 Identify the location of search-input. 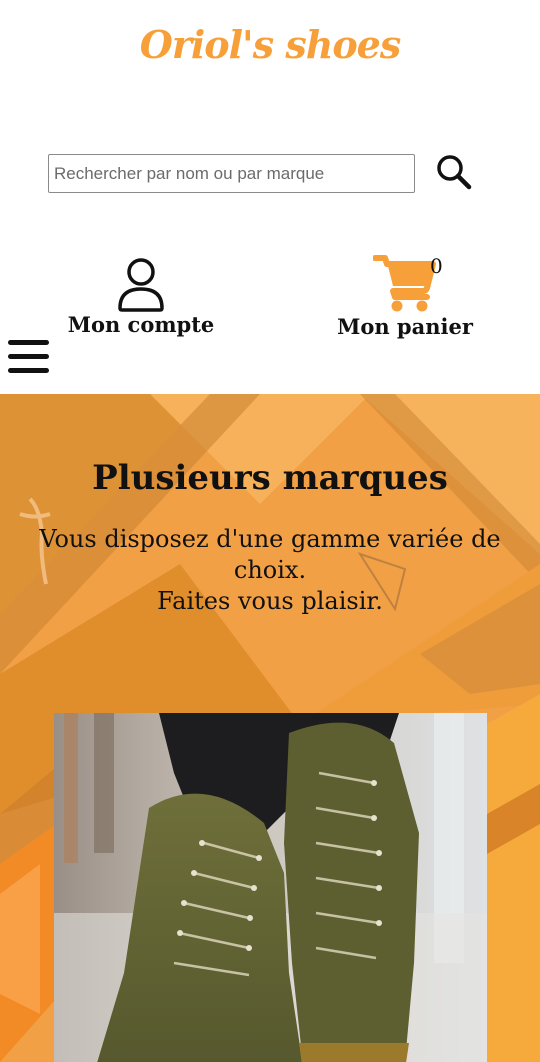
(231, 173).